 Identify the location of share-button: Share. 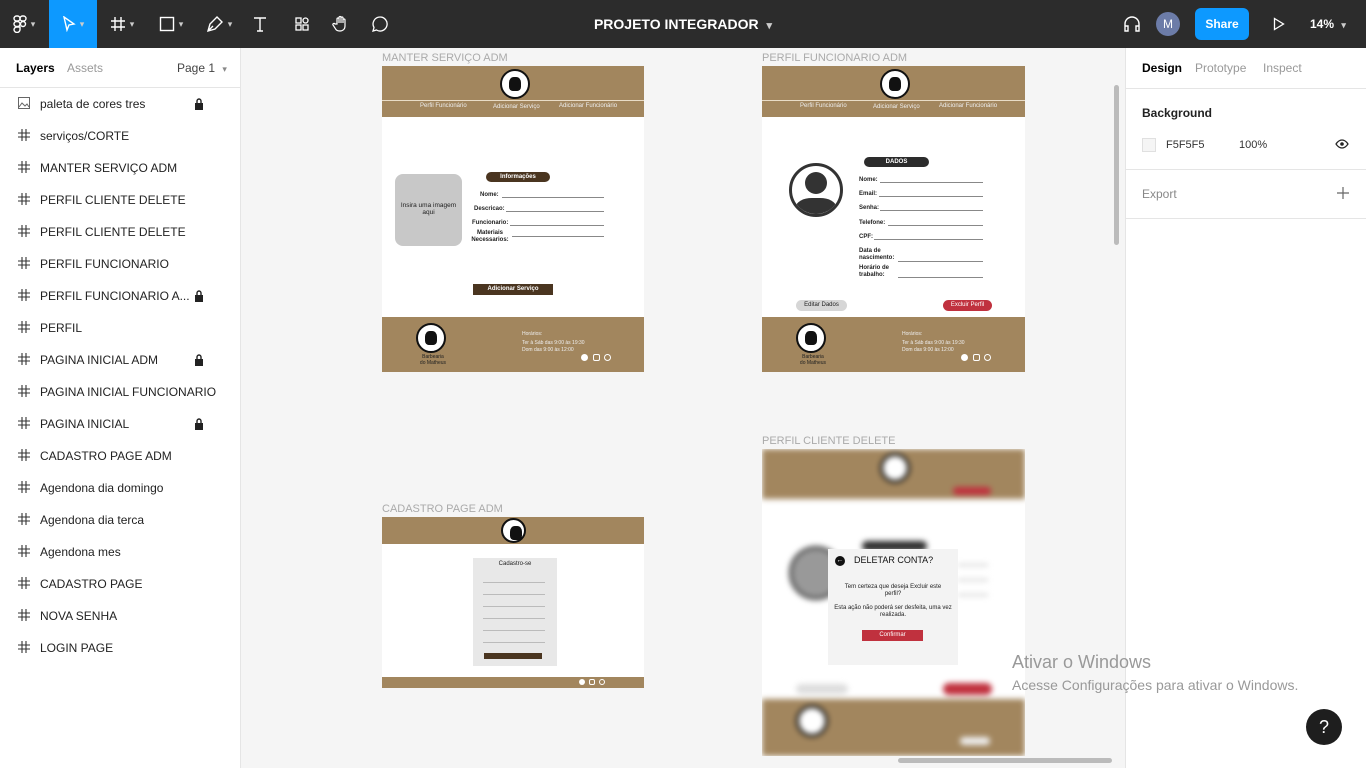
(1222, 24).